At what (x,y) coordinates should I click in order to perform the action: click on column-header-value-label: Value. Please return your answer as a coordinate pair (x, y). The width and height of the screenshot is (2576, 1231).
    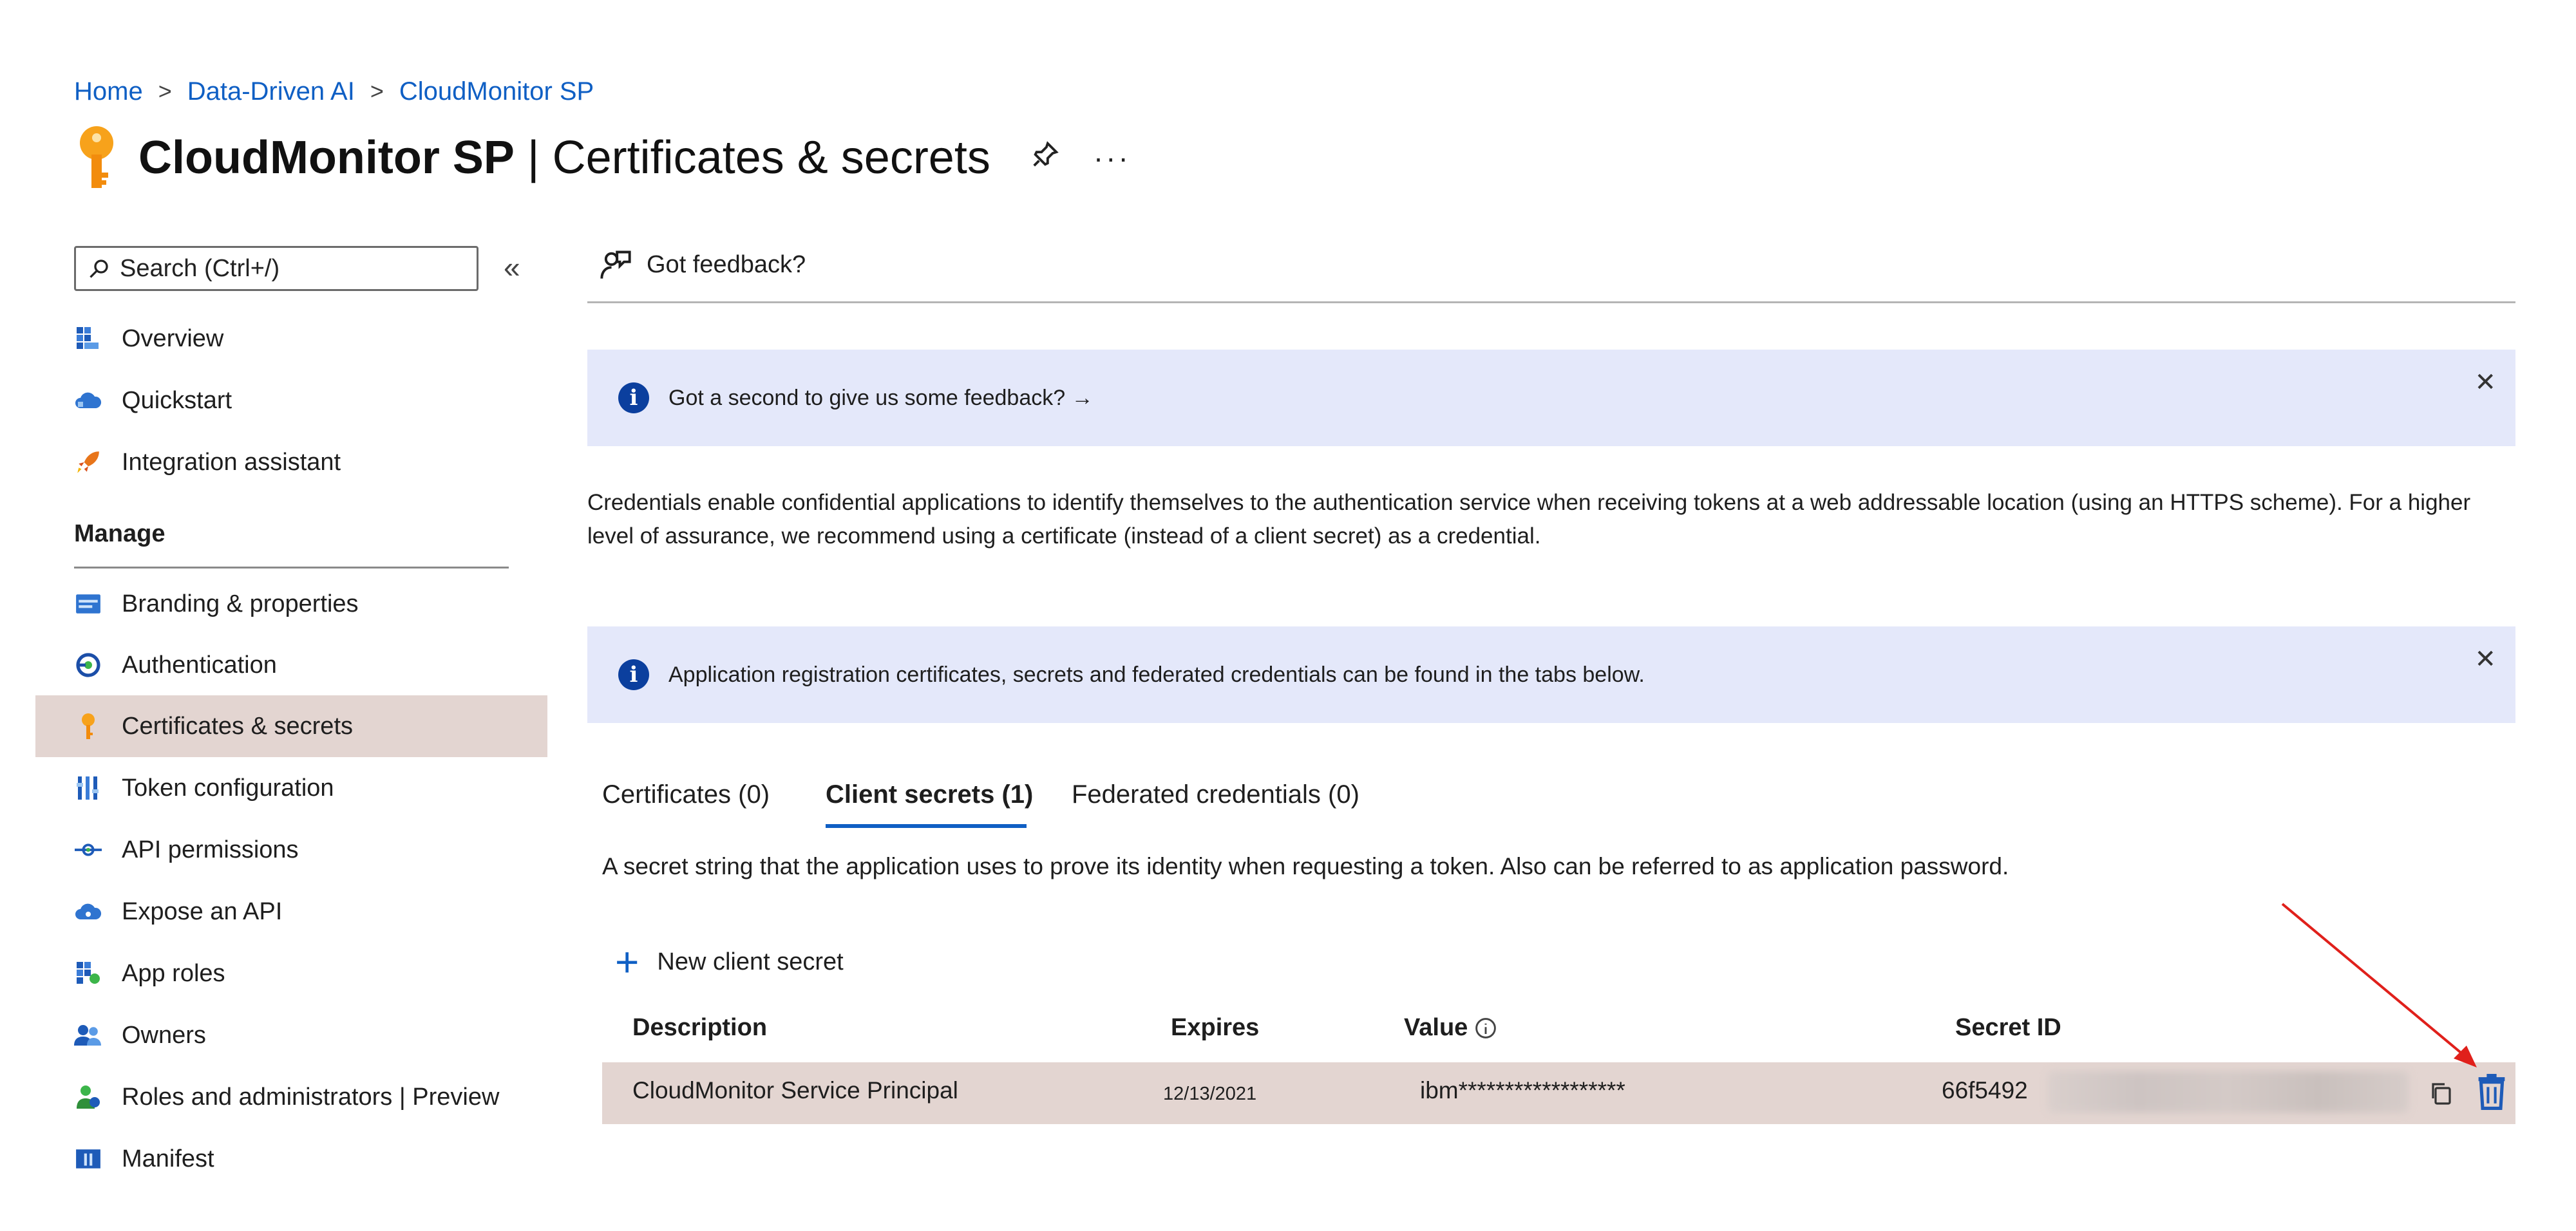
    Looking at the image, I should click on (1436, 1027).